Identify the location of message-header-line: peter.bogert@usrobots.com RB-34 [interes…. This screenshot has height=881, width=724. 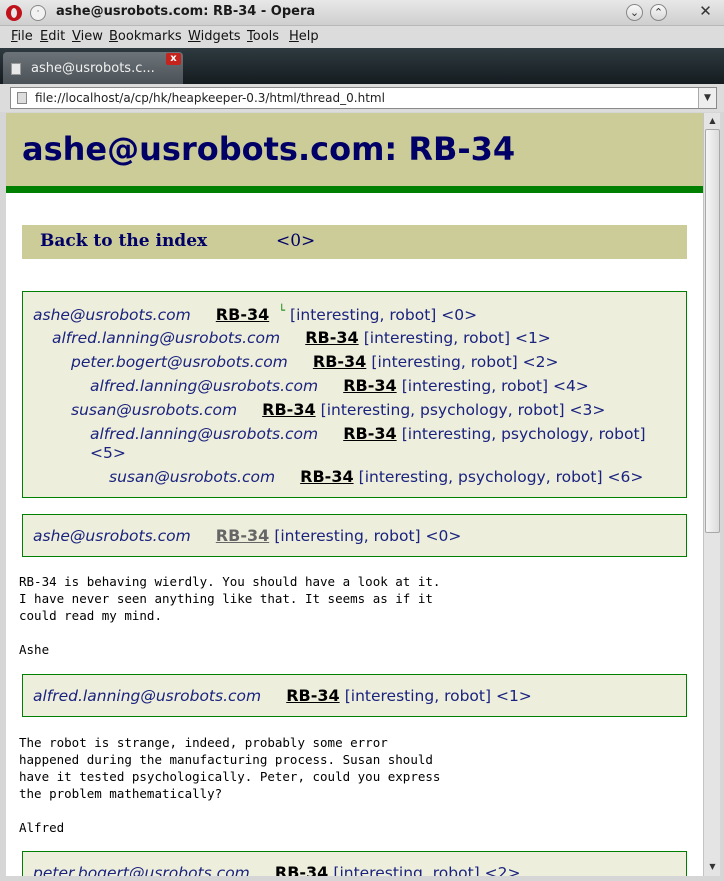
(276, 869).